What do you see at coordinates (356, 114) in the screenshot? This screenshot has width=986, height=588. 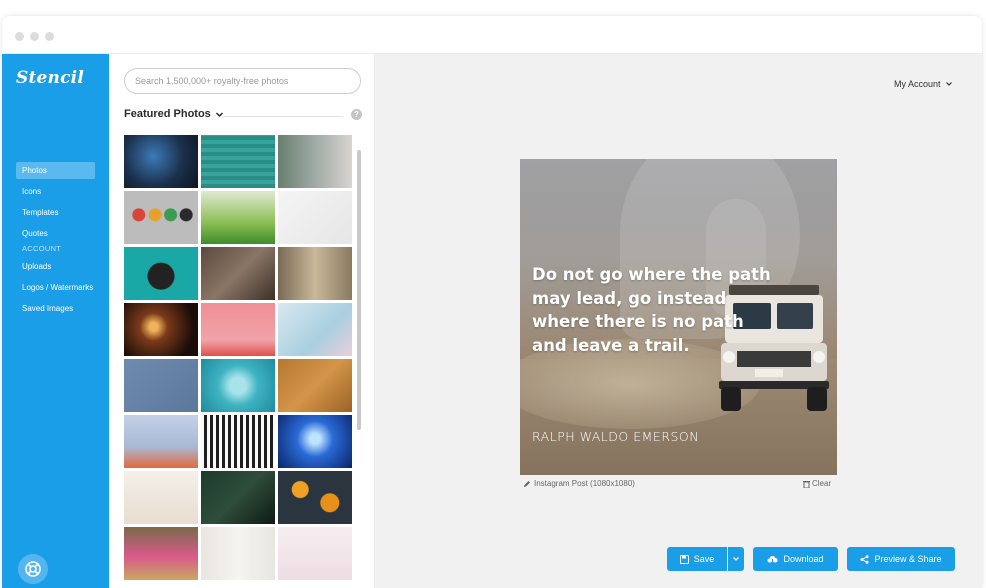 I see `help-info-icon: ?` at bounding box center [356, 114].